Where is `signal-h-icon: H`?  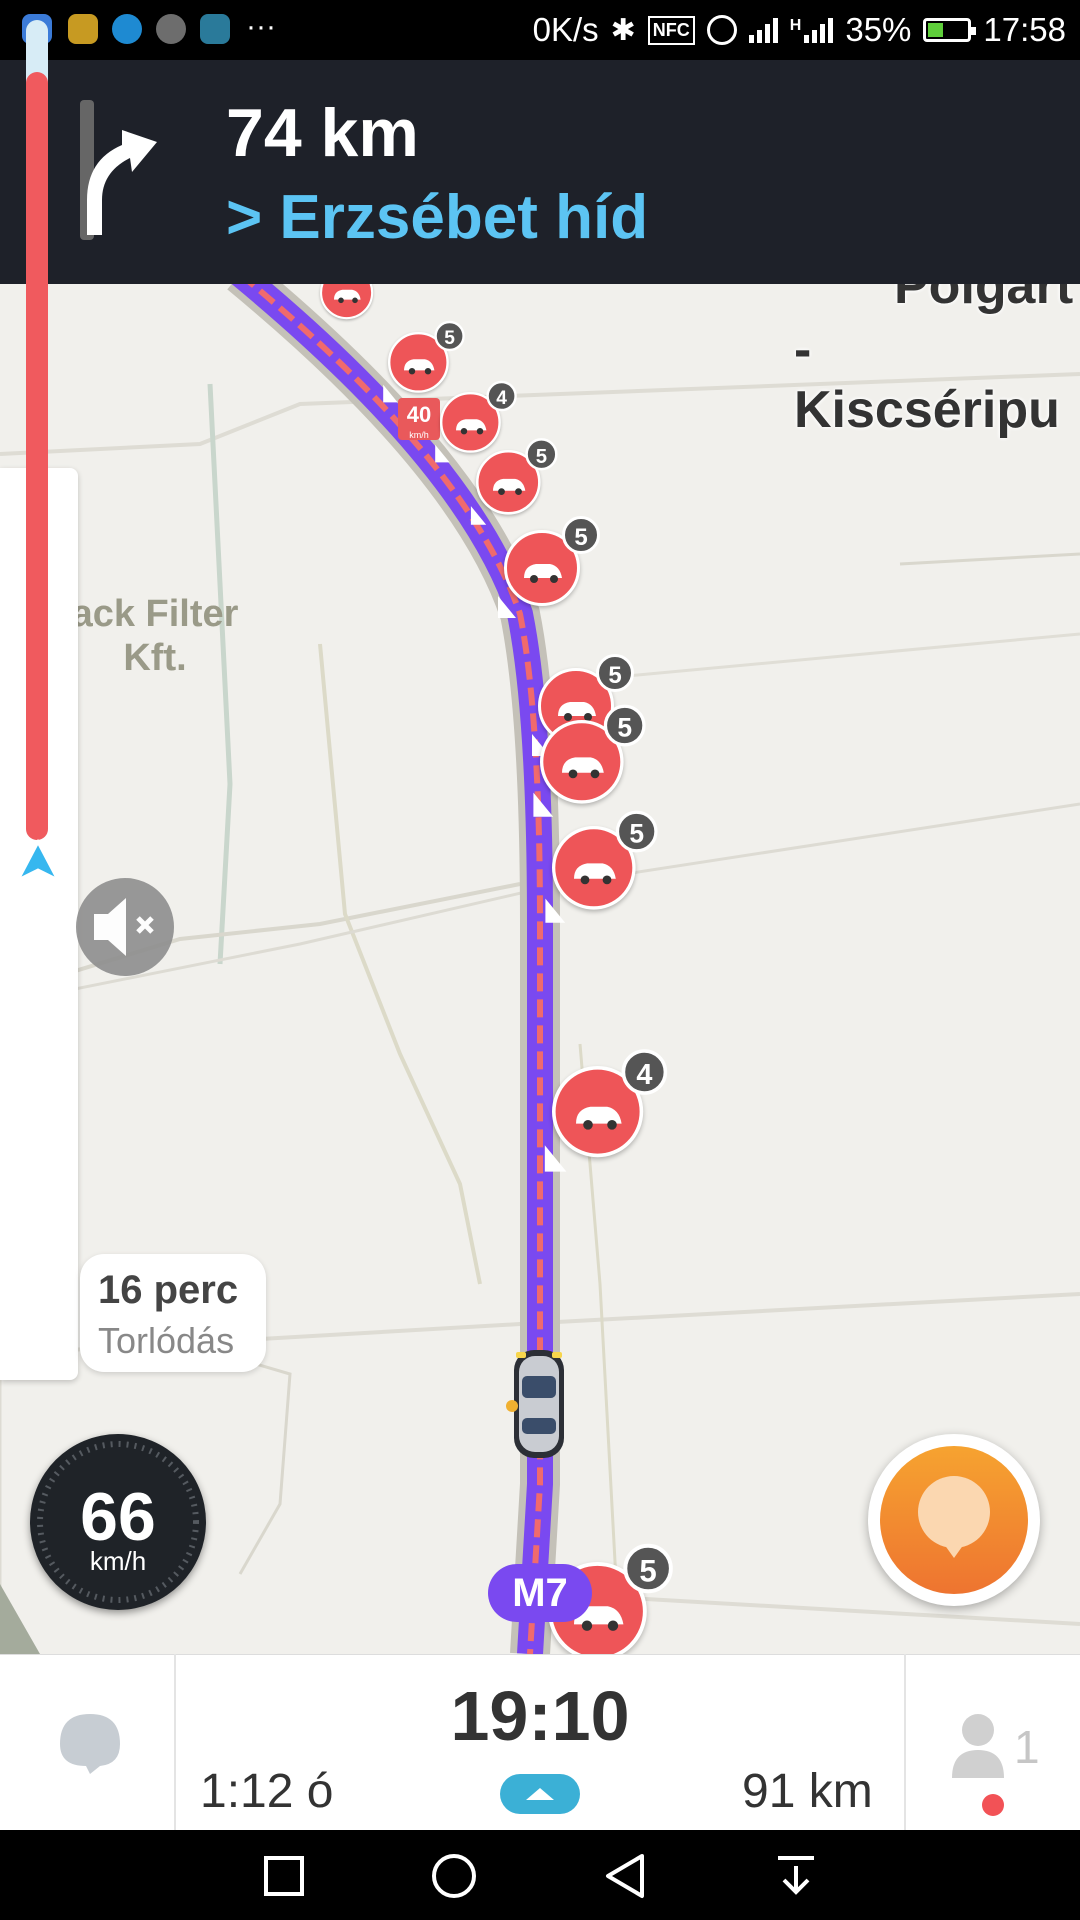
signal-h-icon: H is located at coordinates (812, 30).